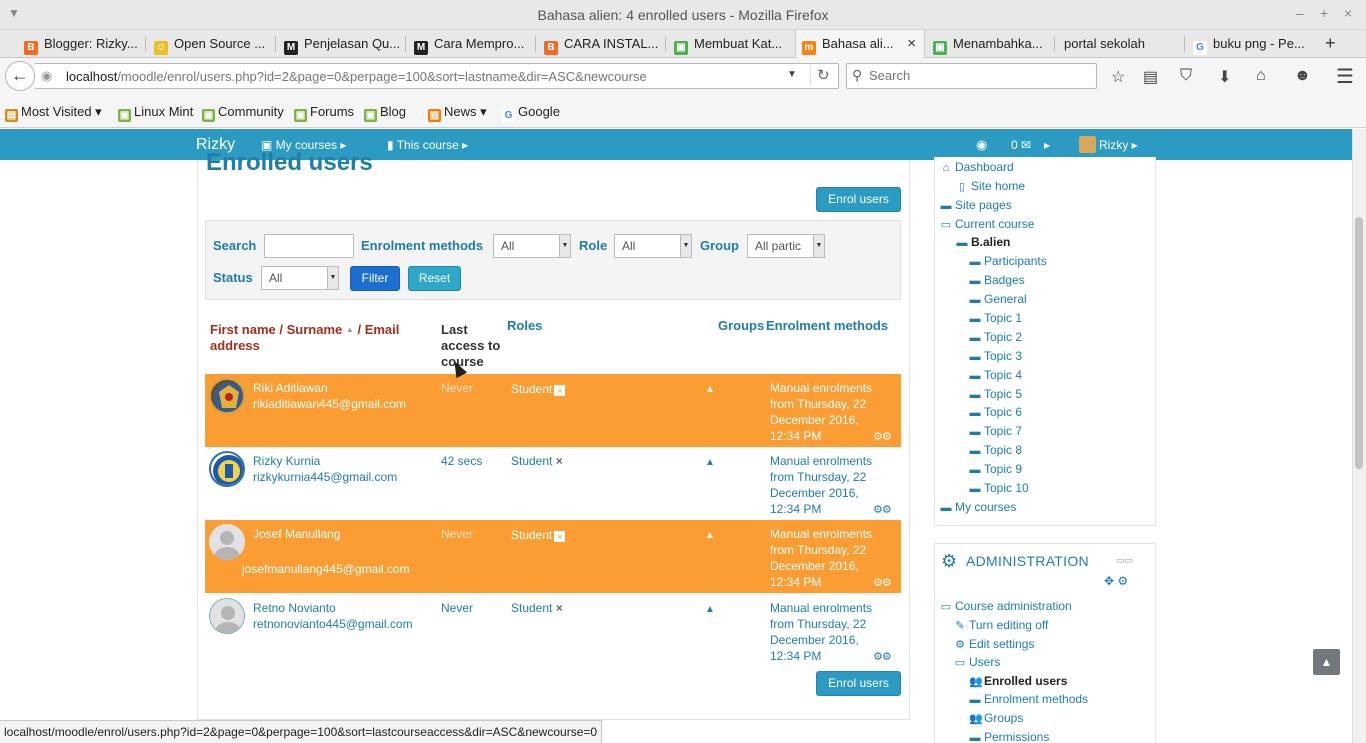 Image resolution: width=1366 pixels, height=743 pixels. Describe the element at coordinates (1087, 144) in the screenshot. I see `user-avatar` at that location.